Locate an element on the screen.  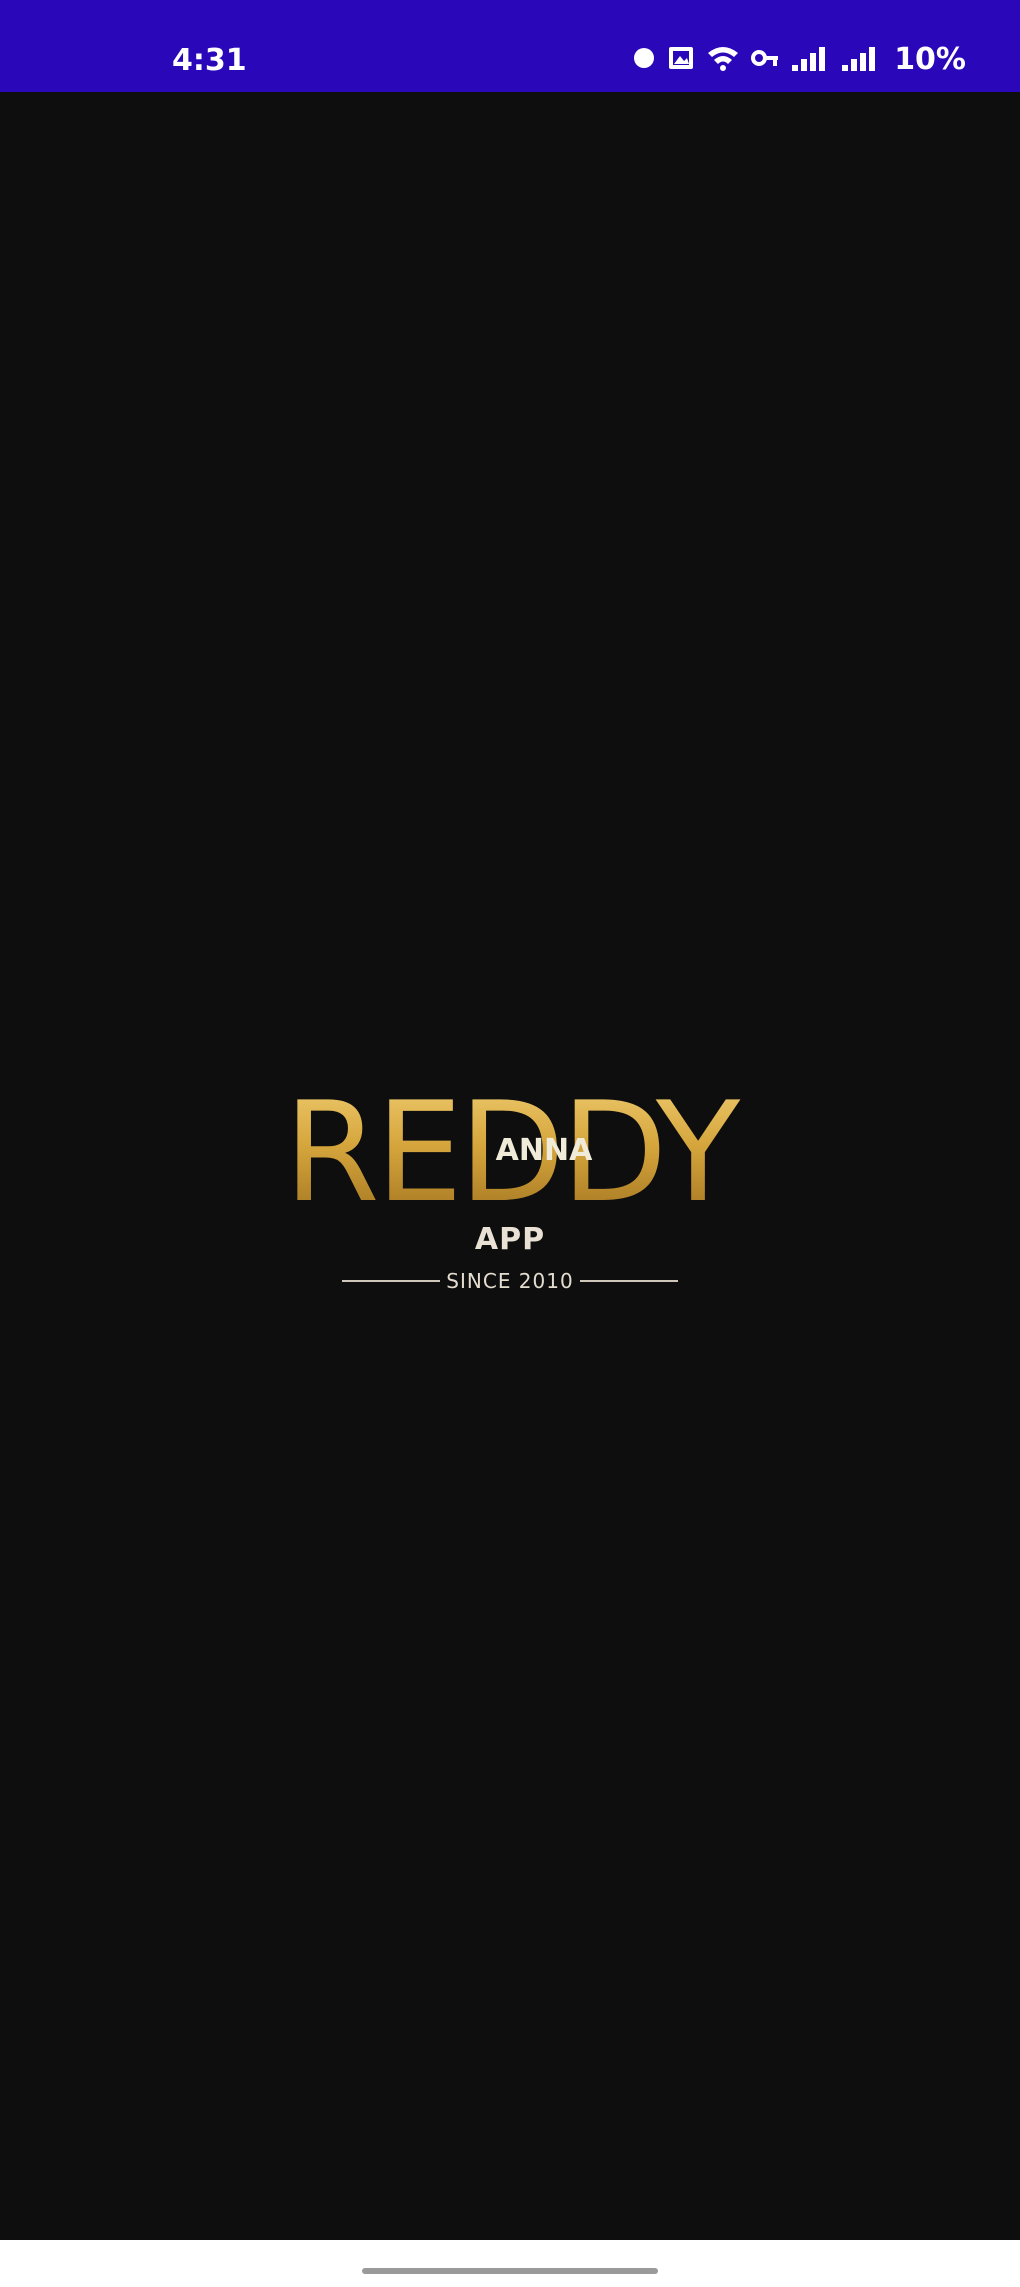
signal-icon is located at coordinates (810, 60).